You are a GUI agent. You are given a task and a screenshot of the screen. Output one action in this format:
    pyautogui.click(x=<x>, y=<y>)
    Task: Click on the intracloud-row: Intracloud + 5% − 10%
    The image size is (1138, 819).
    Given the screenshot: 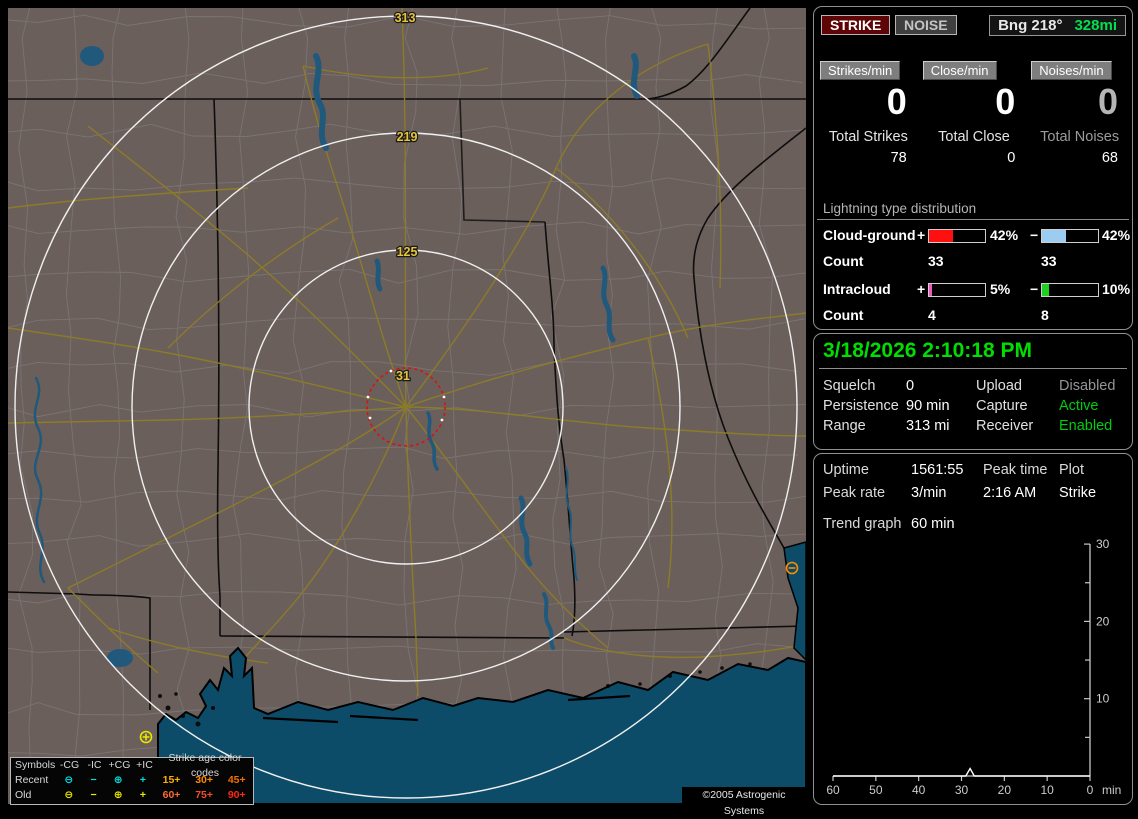 What is the action you would take?
    pyautogui.click(x=973, y=290)
    